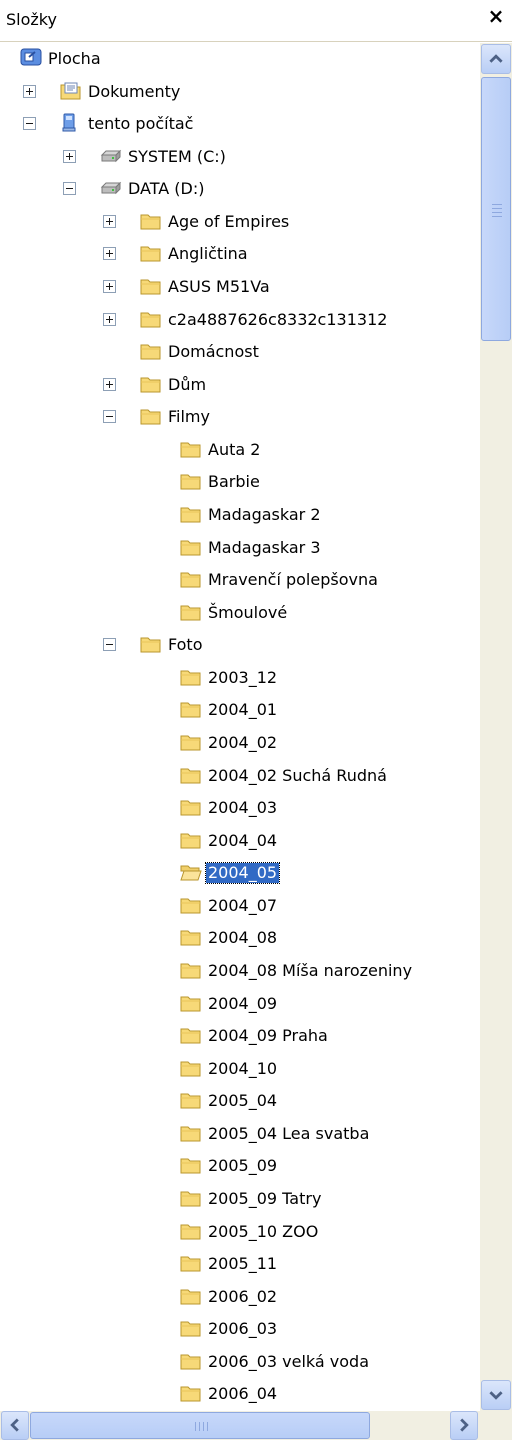 Image resolution: width=512 pixels, height=1440 pixels. Describe the element at coordinates (200, 1425) in the screenshot. I see `horizontal-scroll-thumb` at that location.